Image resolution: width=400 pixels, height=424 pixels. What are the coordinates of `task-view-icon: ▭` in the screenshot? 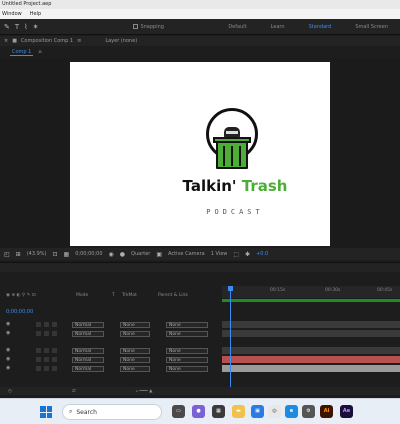 It's located at (178, 411).